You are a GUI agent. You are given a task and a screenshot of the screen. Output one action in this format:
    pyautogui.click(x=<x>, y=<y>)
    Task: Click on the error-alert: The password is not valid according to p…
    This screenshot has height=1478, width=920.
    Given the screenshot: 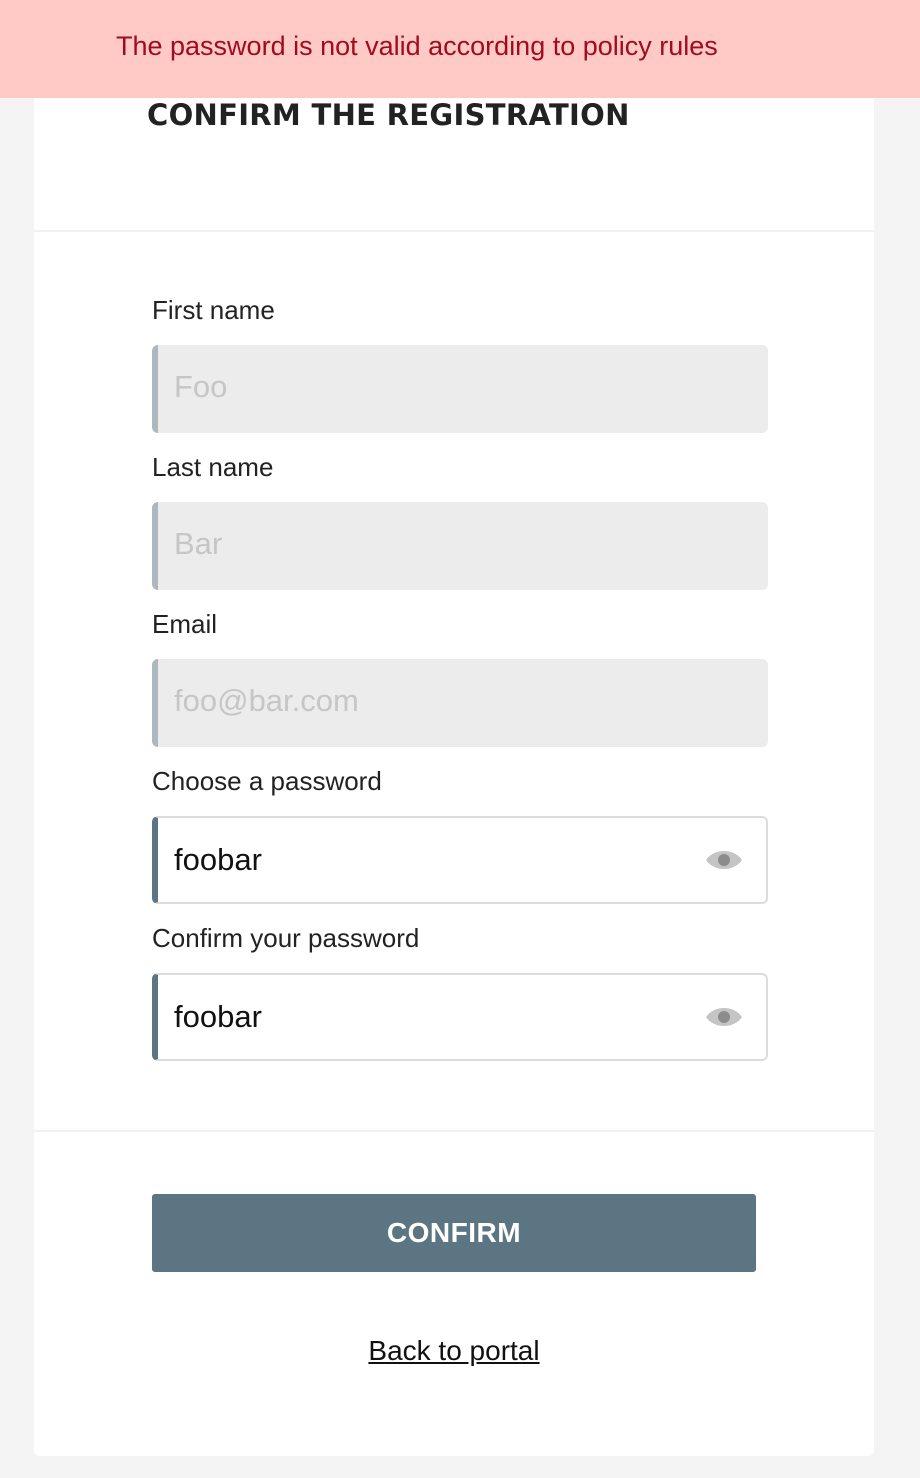 What is the action you would take?
    pyautogui.click(x=460, y=49)
    